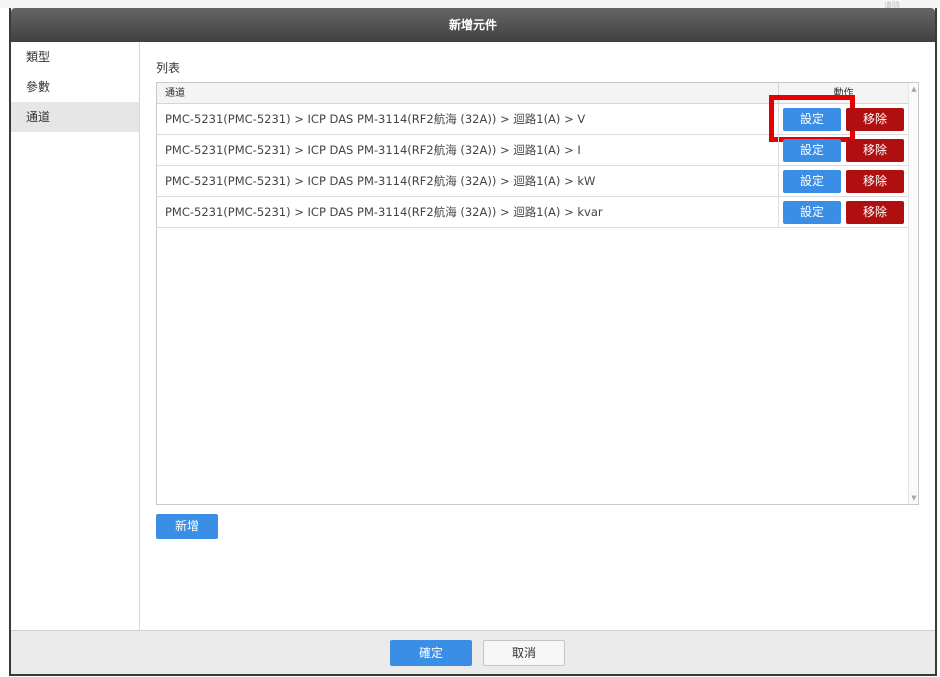 The width and height of the screenshot is (940, 677). What do you see at coordinates (524, 653) in the screenshot?
I see `cancel-button: 取消` at bounding box center [524, 653].